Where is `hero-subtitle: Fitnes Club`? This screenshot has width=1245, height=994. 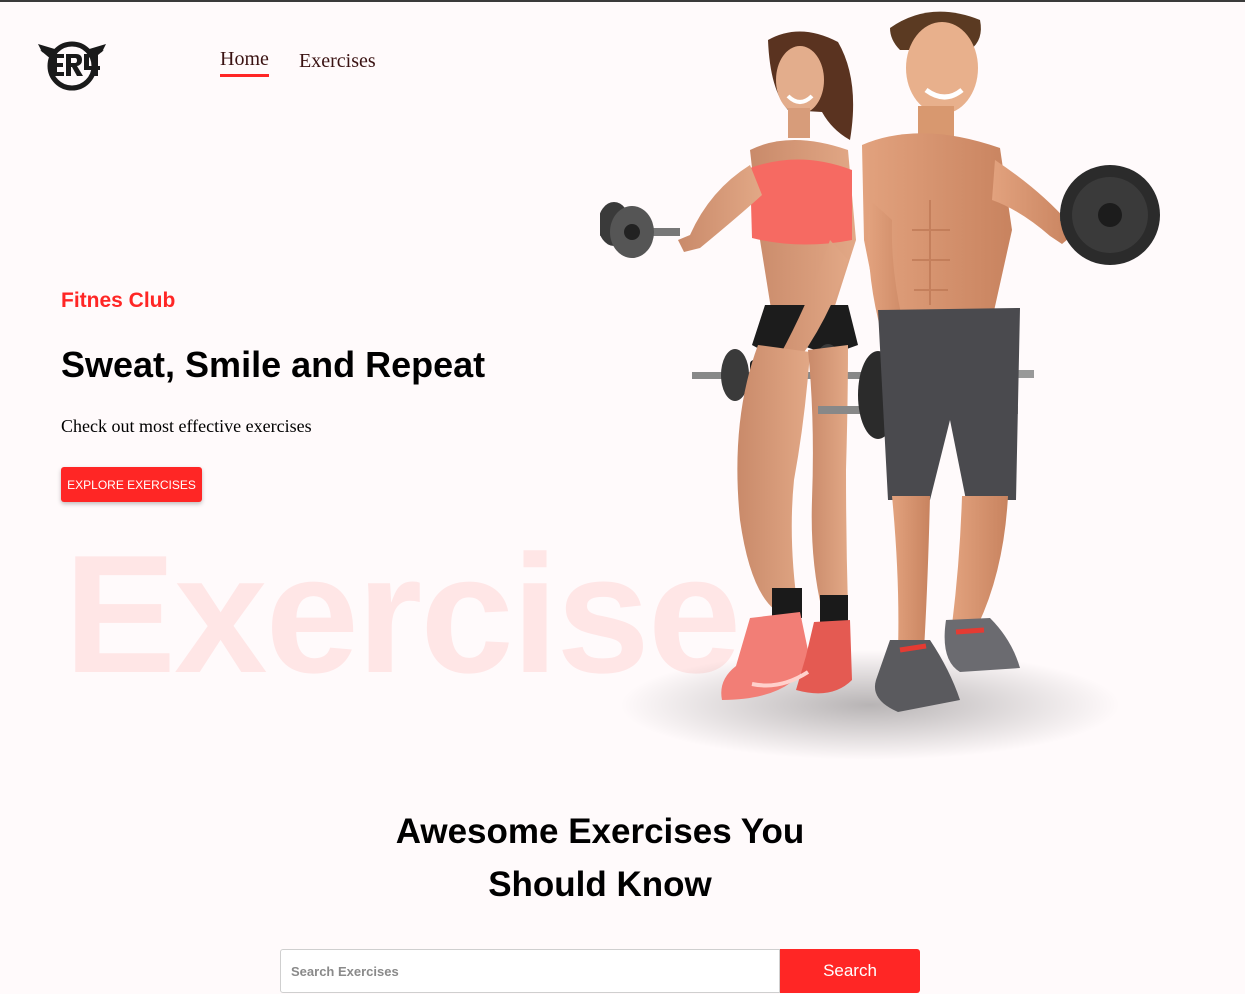
hero-subtitle: Fitnes Club is located at coordinates (118, 300).